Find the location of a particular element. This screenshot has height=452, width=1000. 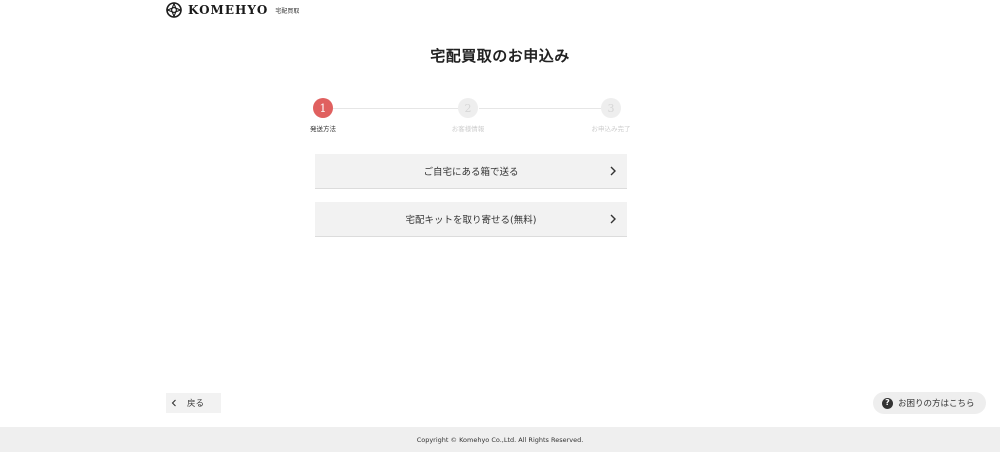

progress-stepper: 1 発送方法 2 お客様情報 3 お申込み完了 is located at coordinates (470, 118).